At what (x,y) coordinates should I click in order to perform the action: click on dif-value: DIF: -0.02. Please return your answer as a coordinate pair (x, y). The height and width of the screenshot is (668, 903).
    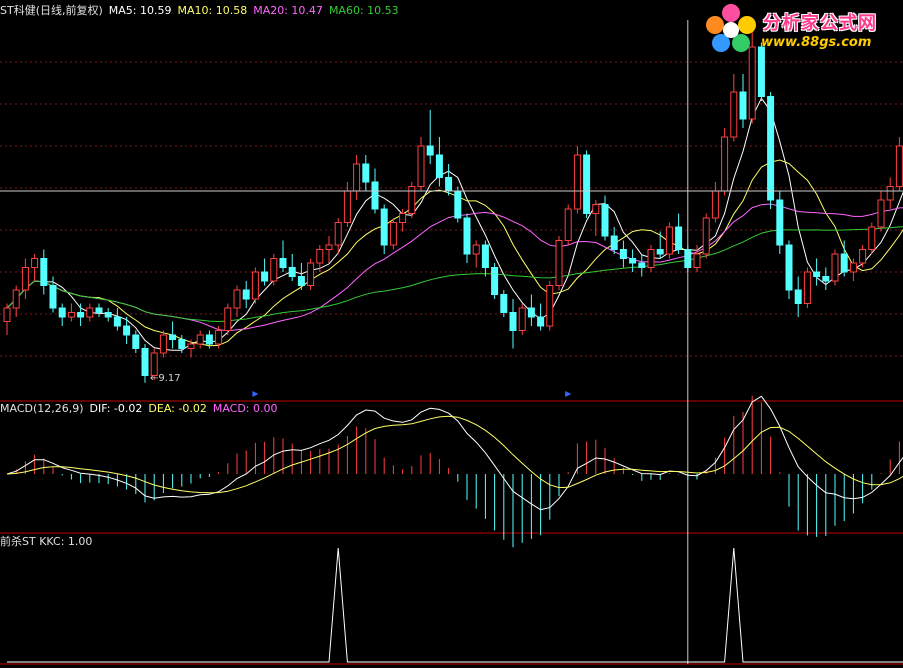
    Looking at the image, I should click on (116, 408).